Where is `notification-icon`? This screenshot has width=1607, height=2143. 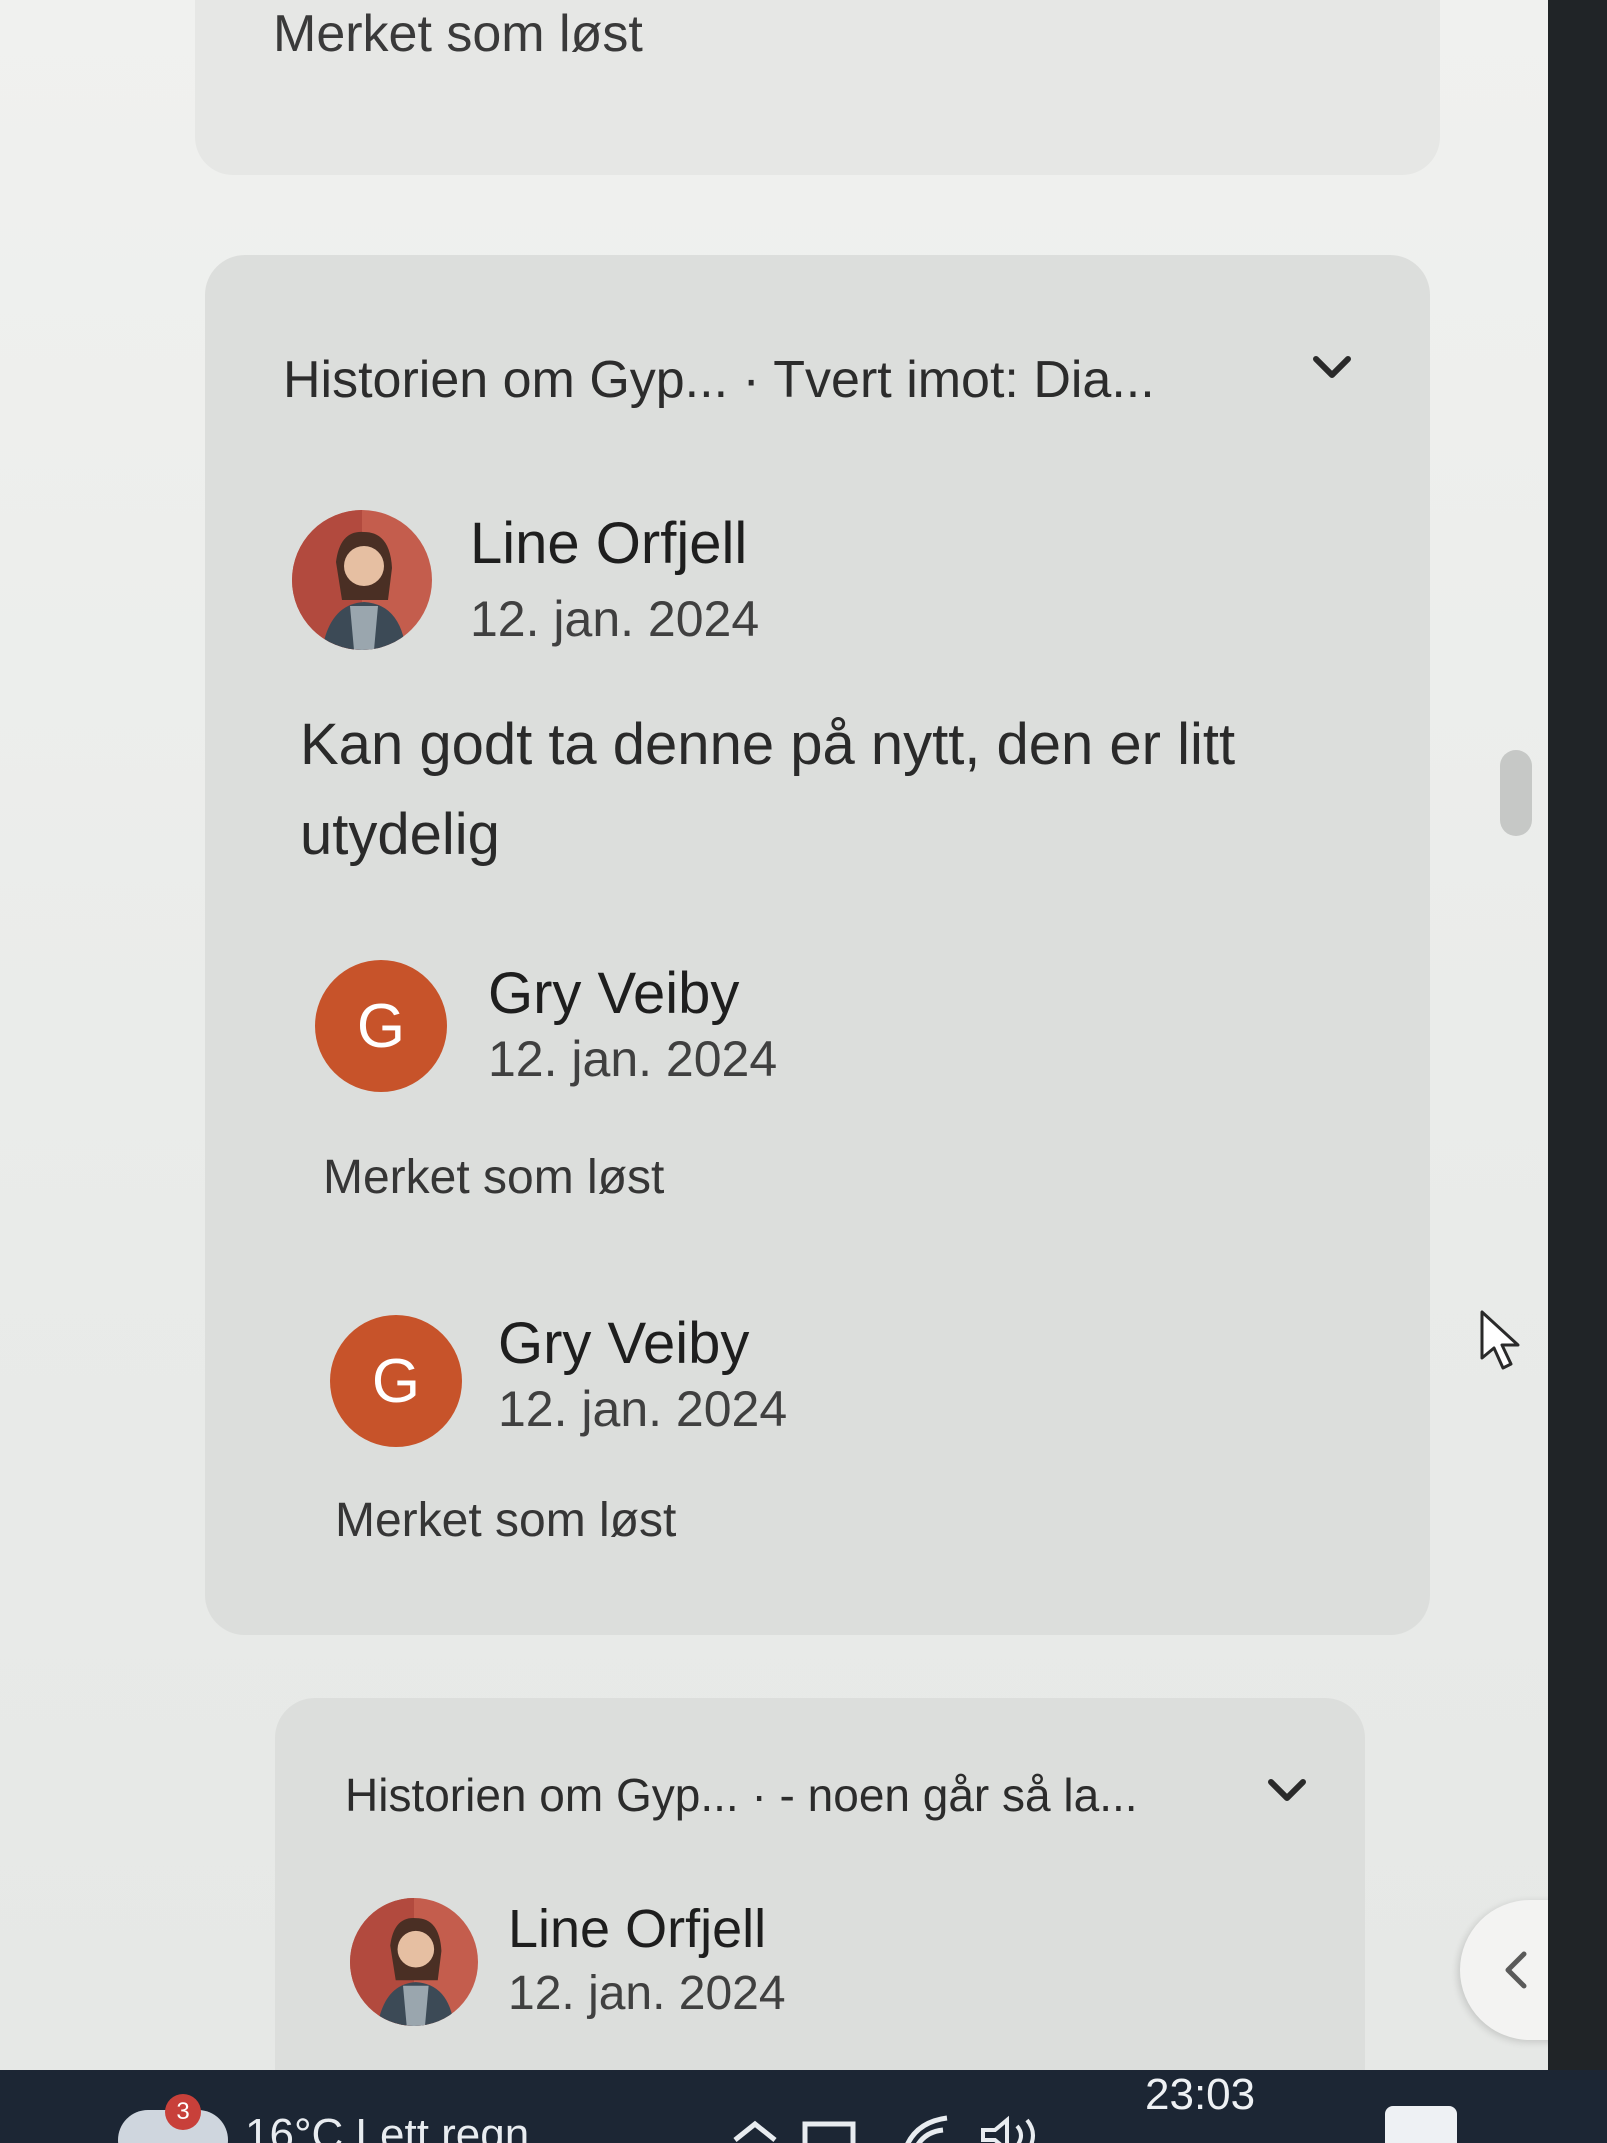 notification-icon is located at coordinates (1421, 2124).